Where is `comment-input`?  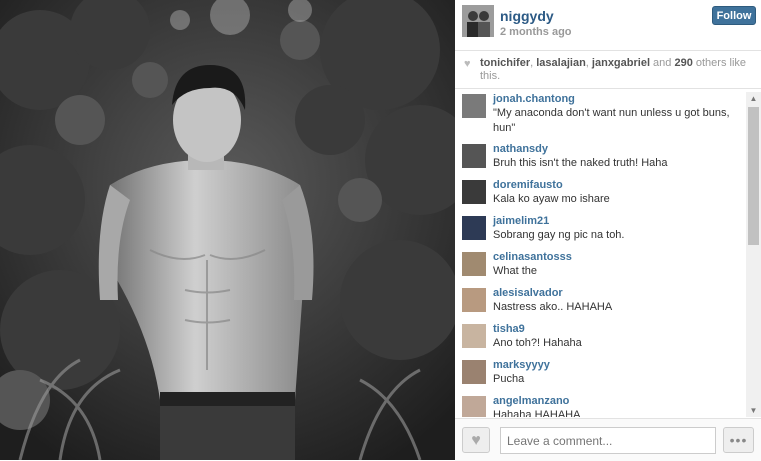
comment-input is located at coordinates (608, 440).